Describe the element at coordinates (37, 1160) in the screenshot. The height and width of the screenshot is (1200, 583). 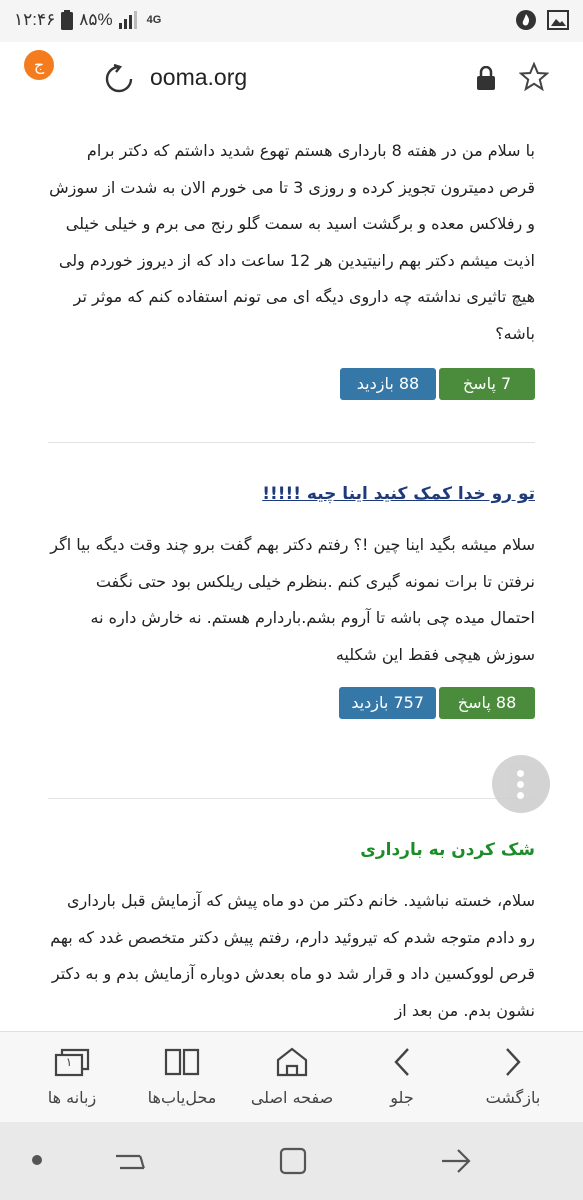
I see `dot-icon` at that location.